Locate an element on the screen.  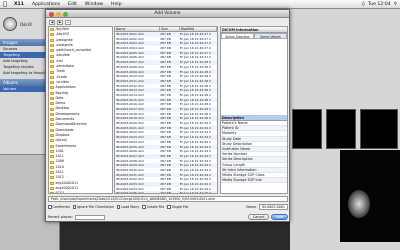
dicom-tabs: Series Selection Series Values is located at coordinates (254, 36).